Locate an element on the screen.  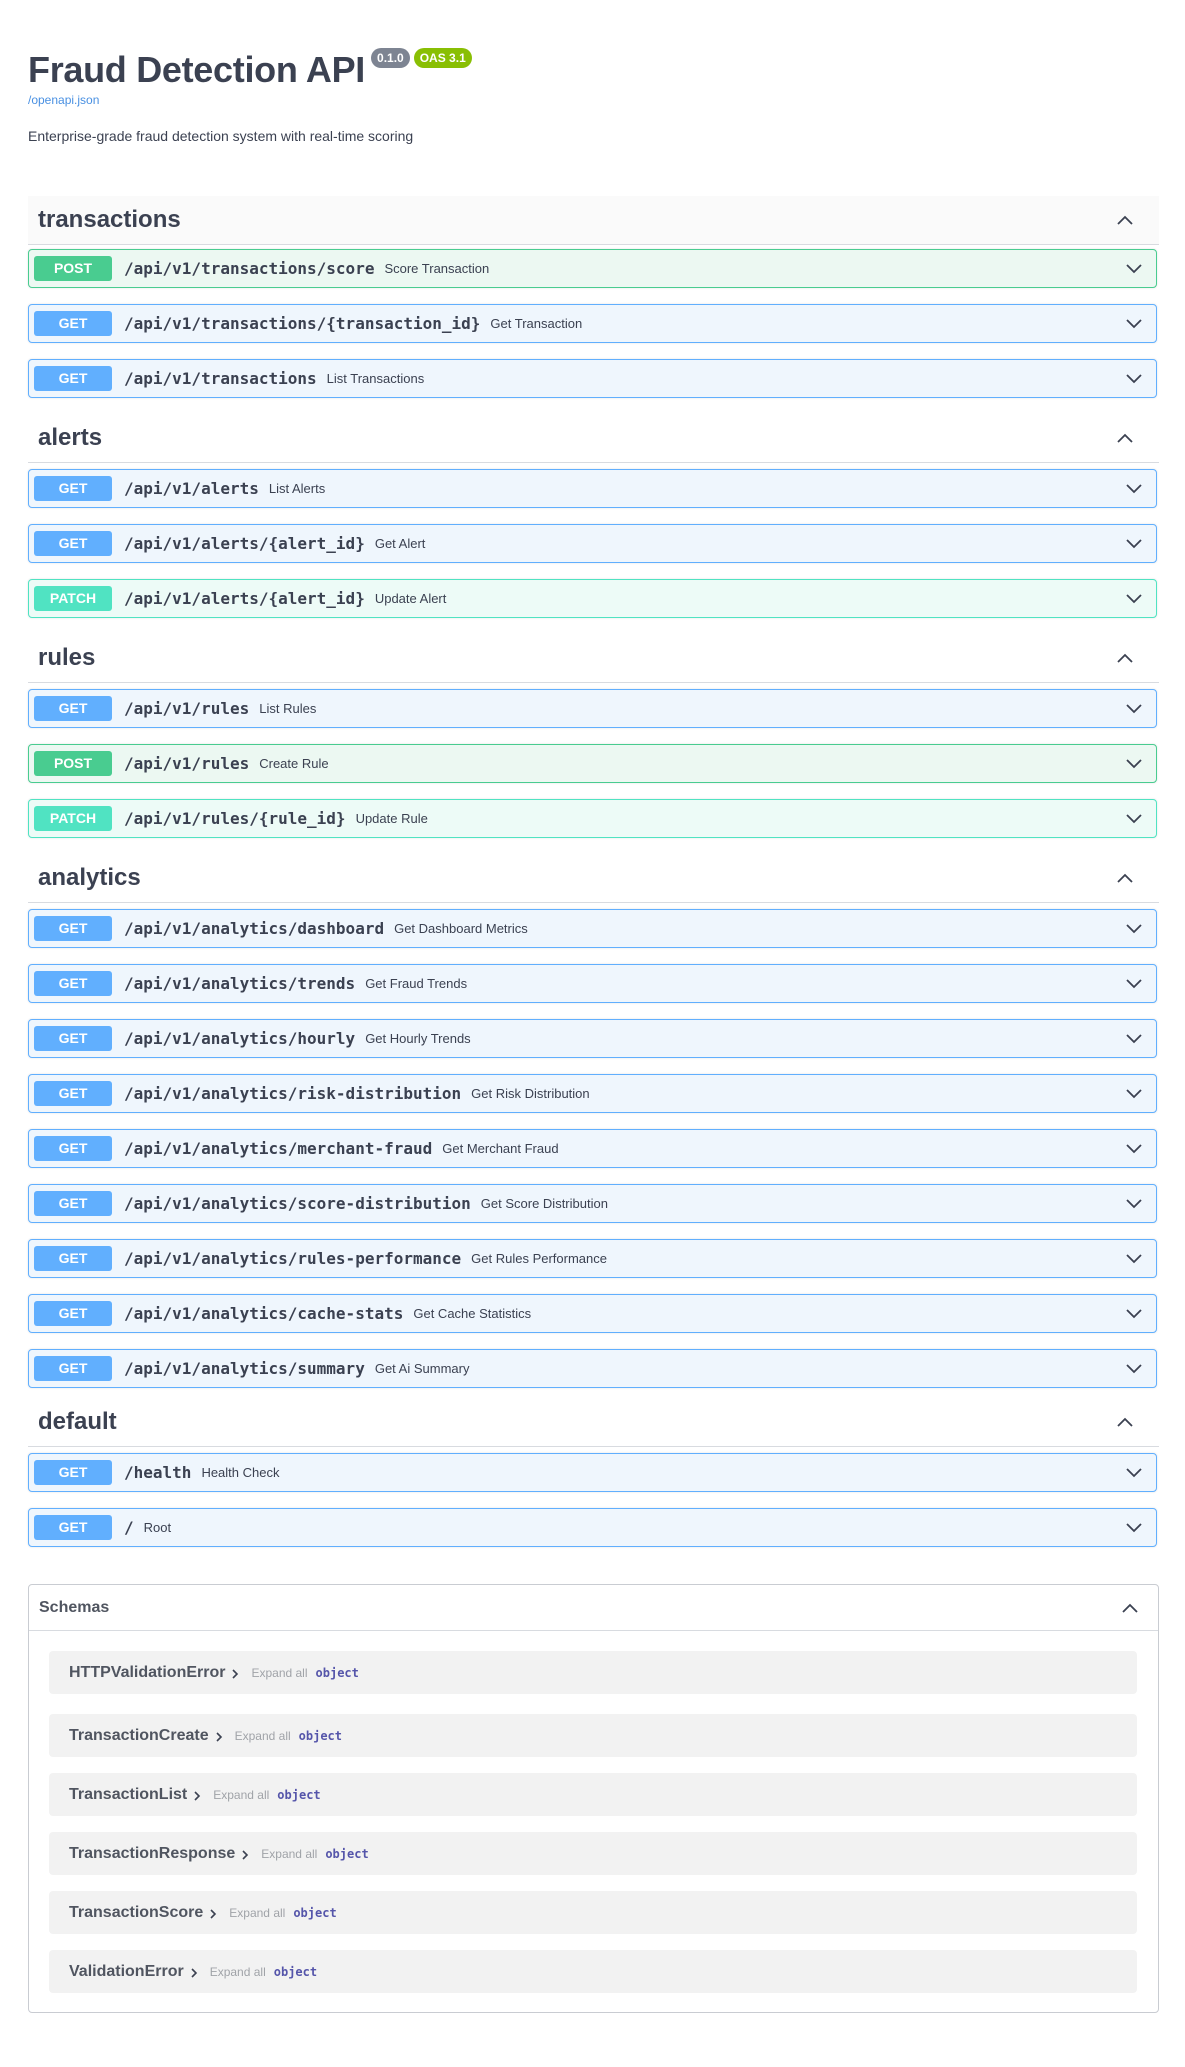
operation-summary: Health Check is located at coordinates (240, 1472).